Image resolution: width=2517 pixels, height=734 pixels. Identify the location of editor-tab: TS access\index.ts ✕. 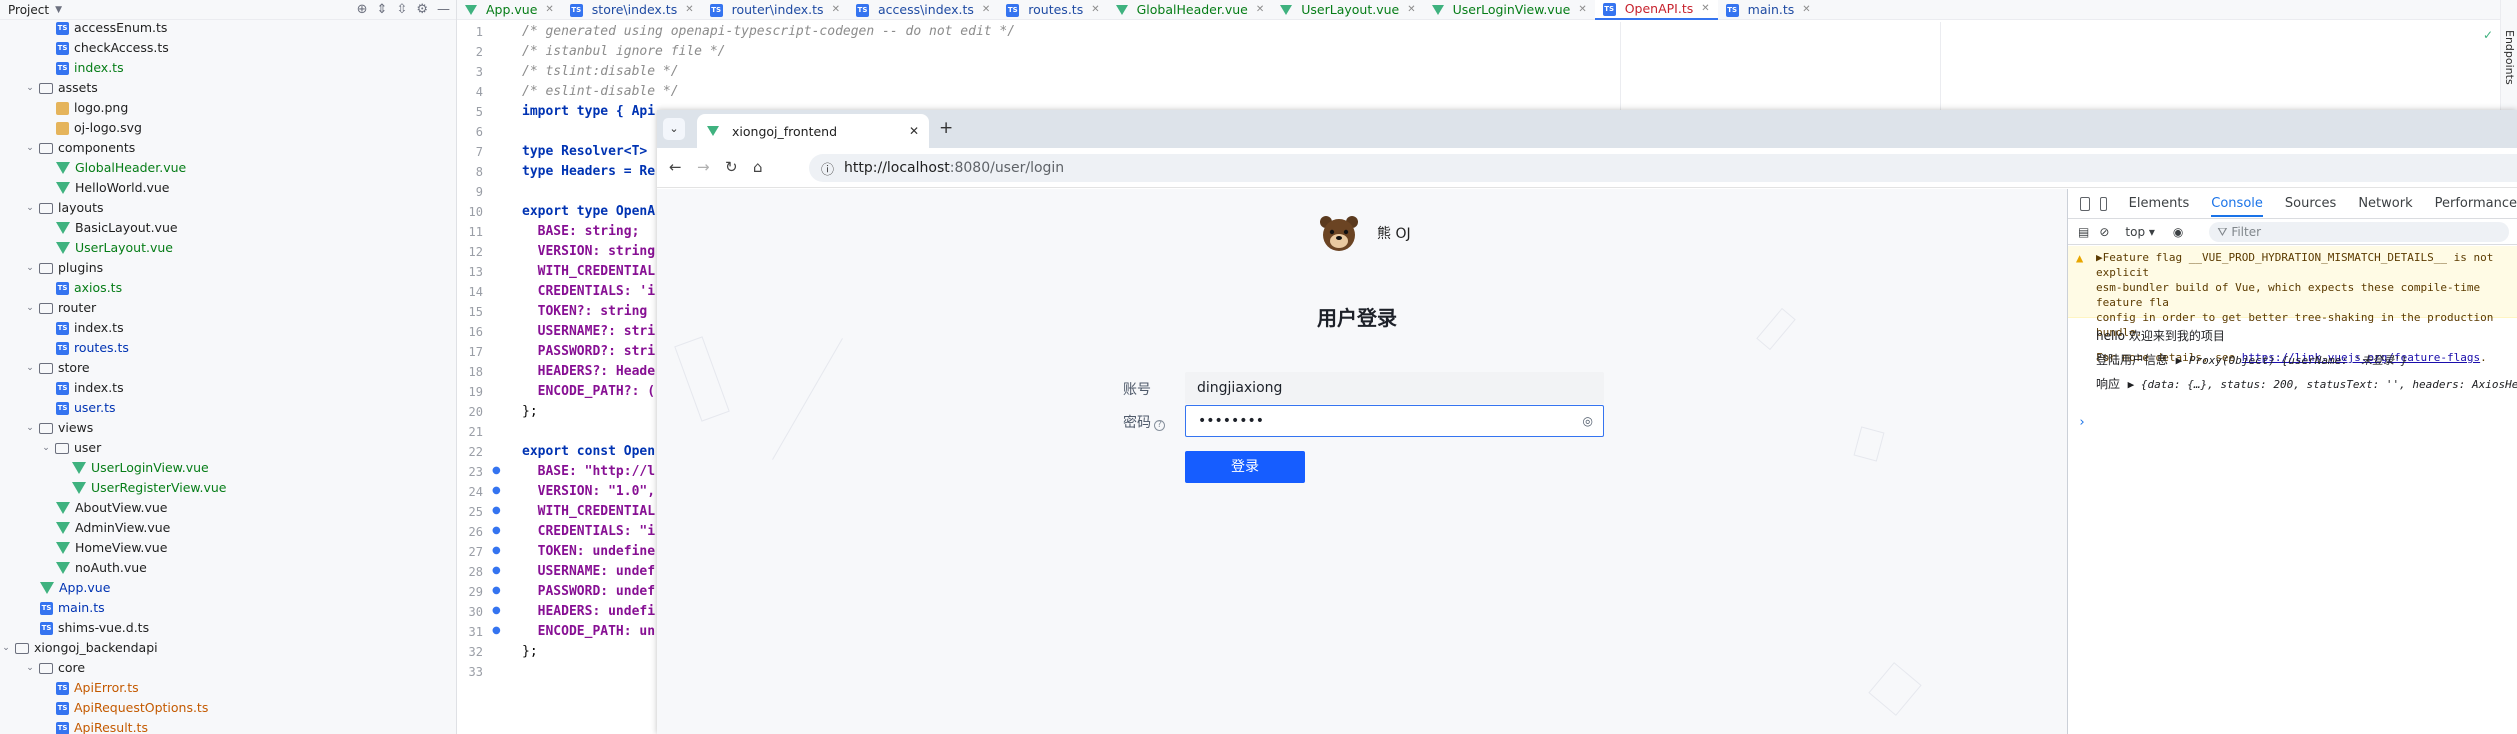
(923, 10).